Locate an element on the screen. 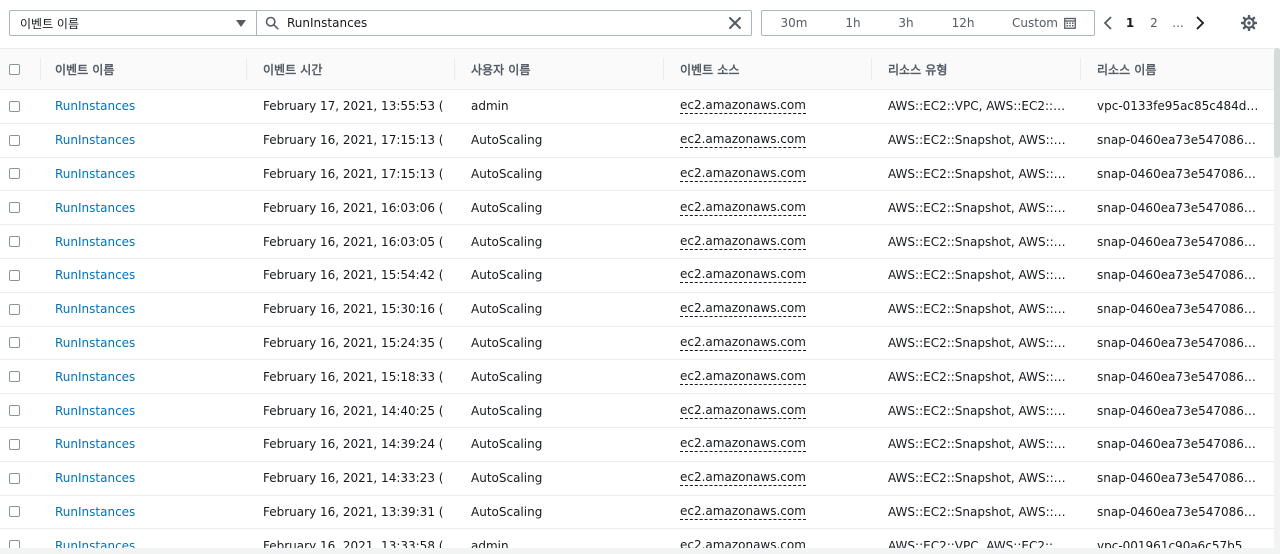 This screenshot has width=1280, height=554. chevron-left-icon is located at coordinates (1108, 23).